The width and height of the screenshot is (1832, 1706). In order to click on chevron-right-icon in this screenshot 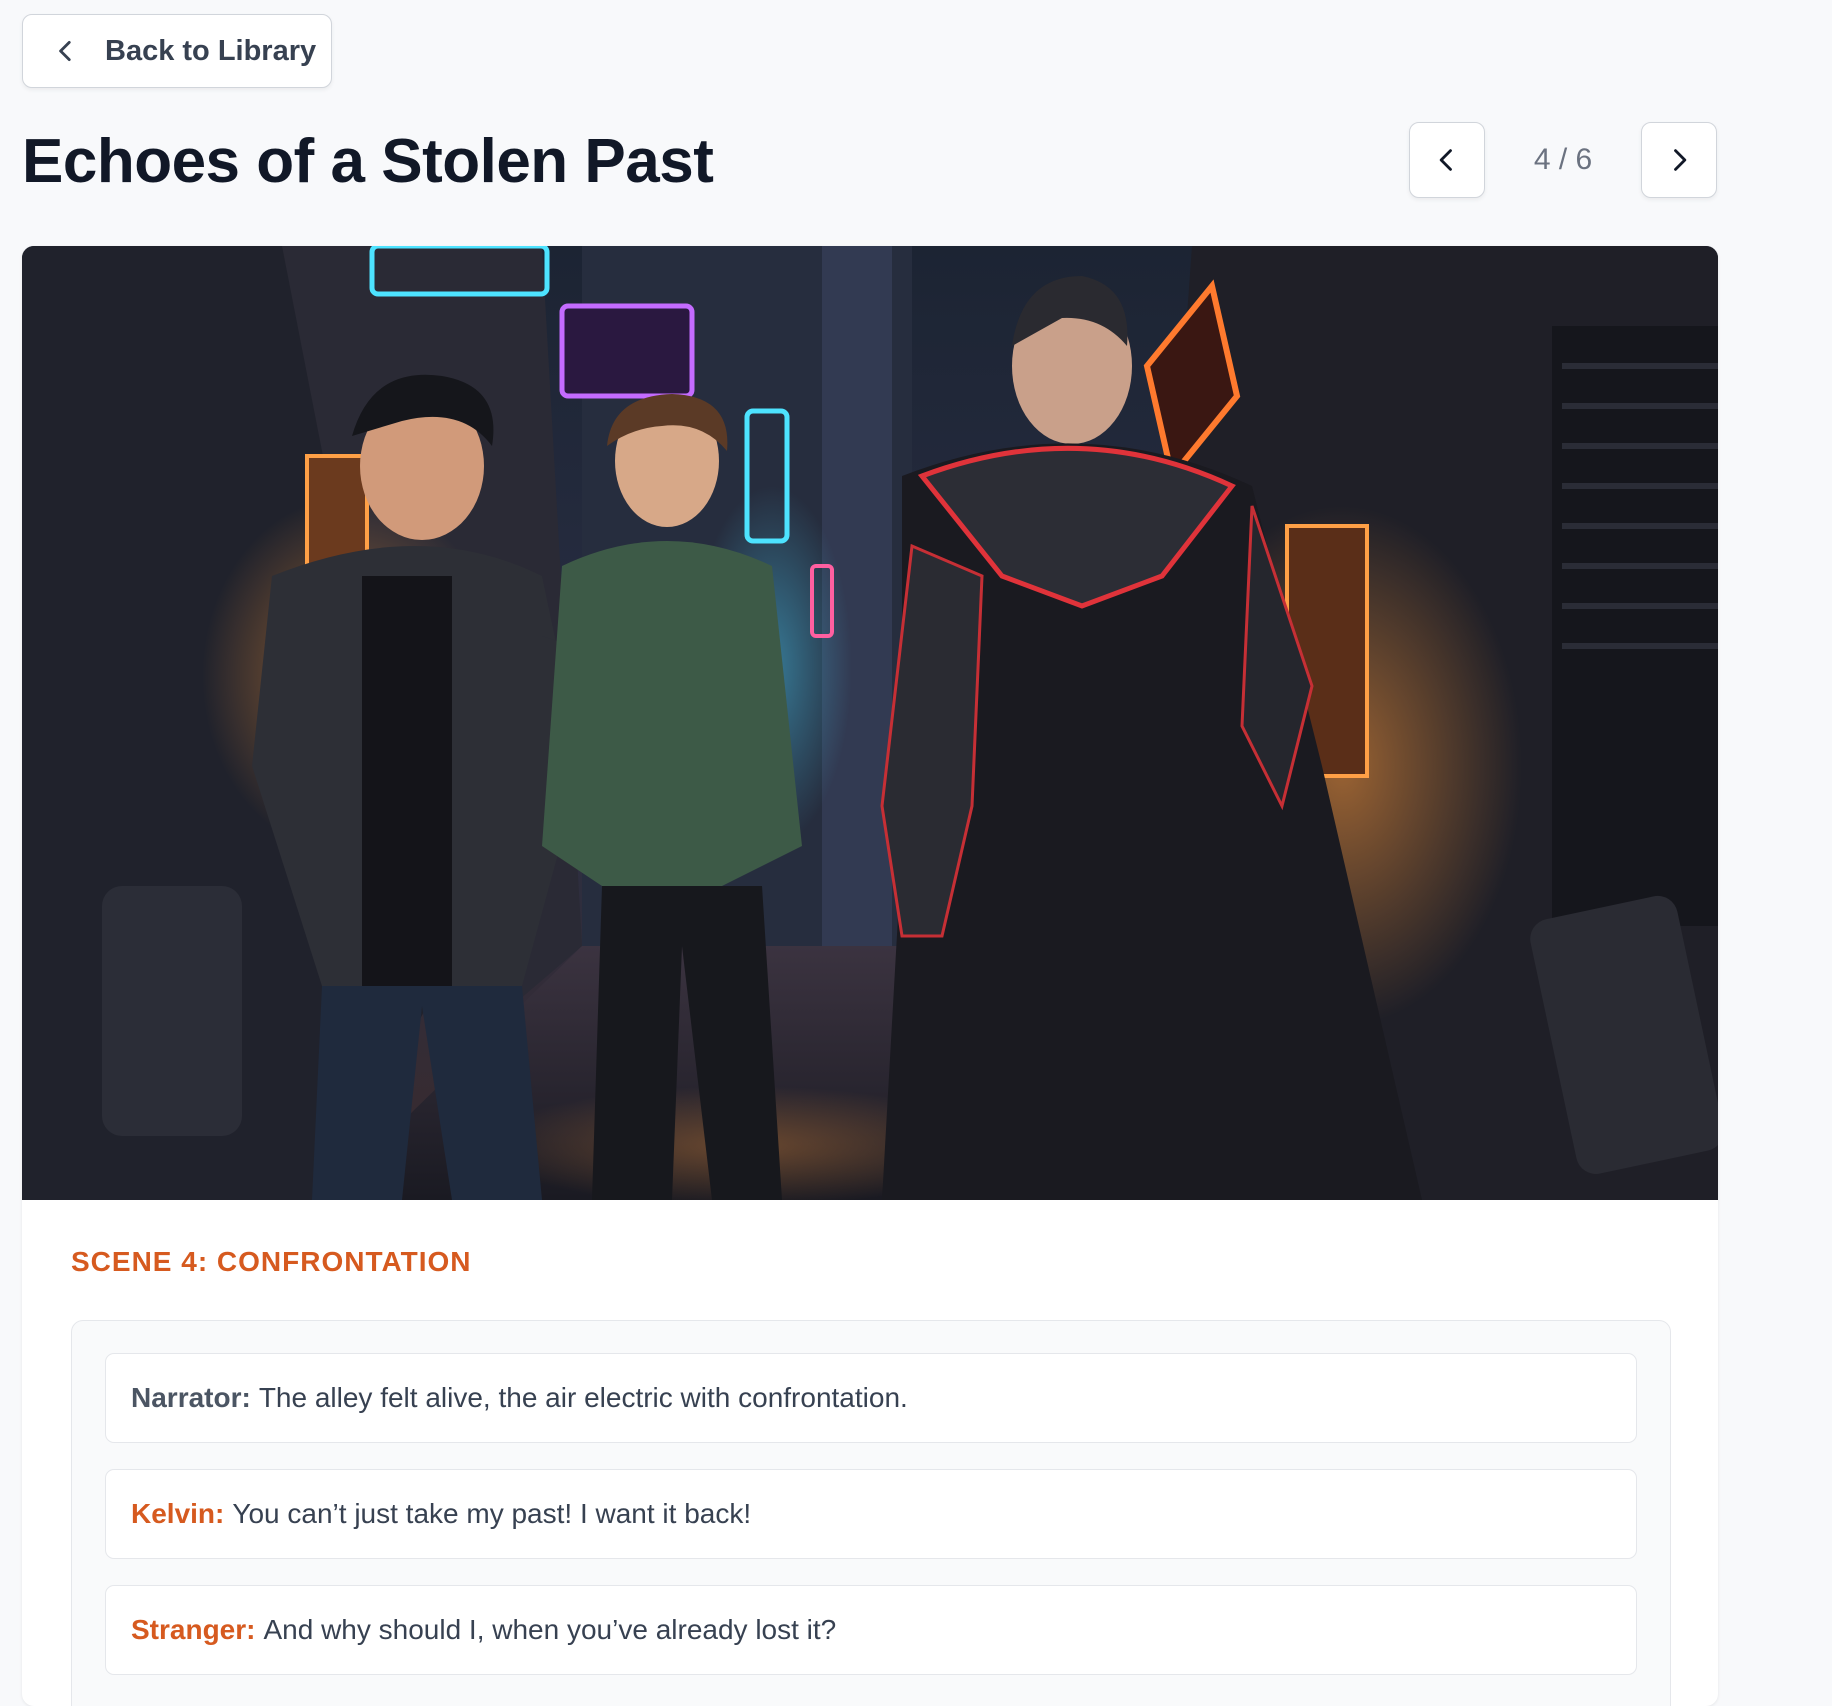, I will do `click(1679, 160)`.